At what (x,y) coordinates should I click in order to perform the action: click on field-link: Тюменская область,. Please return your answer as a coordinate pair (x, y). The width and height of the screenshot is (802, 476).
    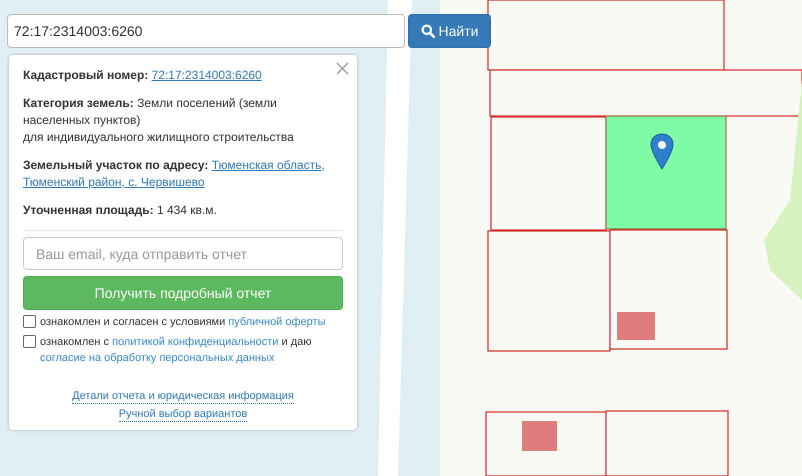
    Looking at the image, I should click on (268, 165).